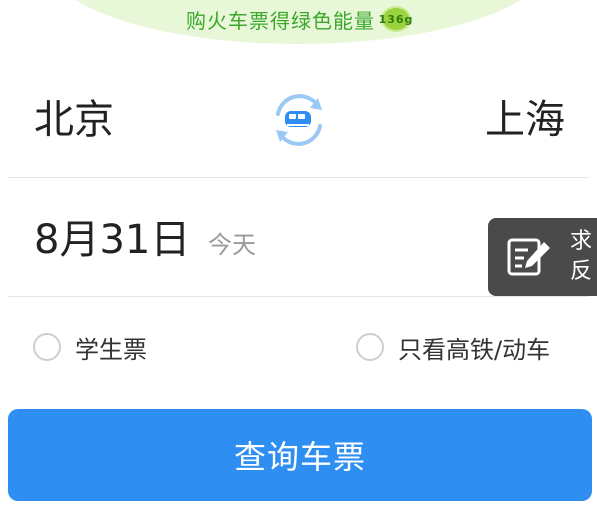 This screenshot has width=597, height=519. What do you see at coordinates (581, 271) in the screenshot?
I see `feedback-label-line2: 反` at bounding box center [581, 271].